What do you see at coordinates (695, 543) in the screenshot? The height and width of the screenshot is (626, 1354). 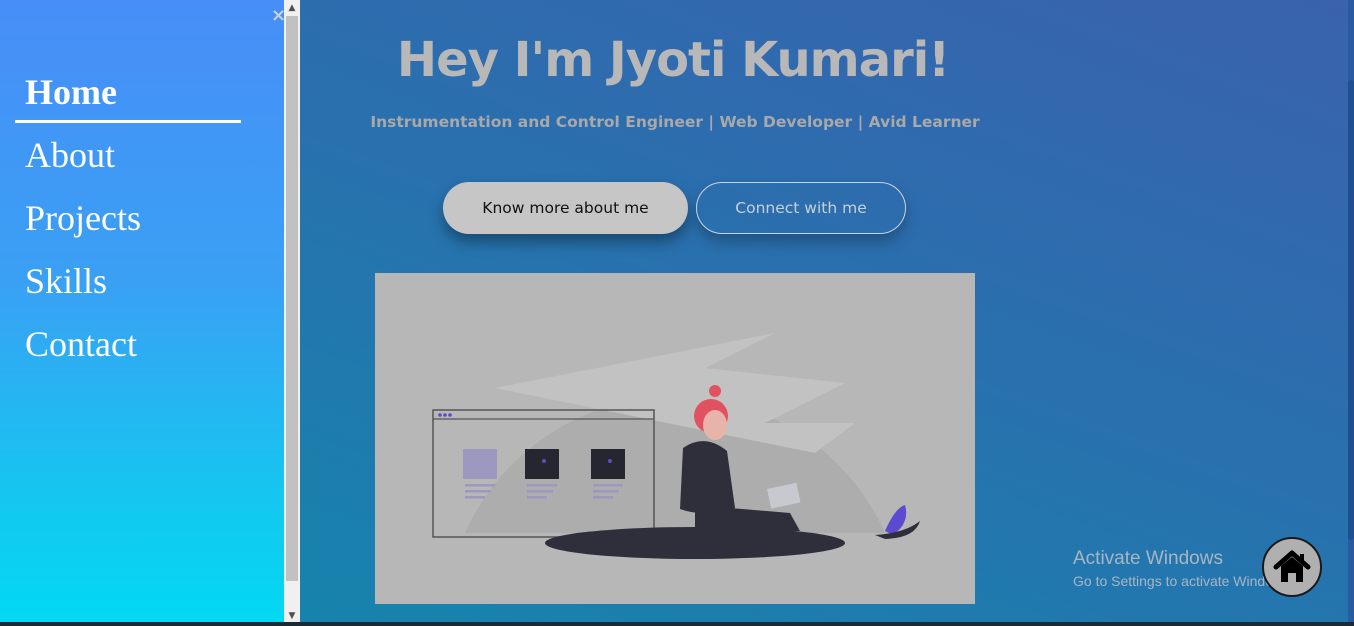 I see `floor-shadow` at bounding box center [695, 543].